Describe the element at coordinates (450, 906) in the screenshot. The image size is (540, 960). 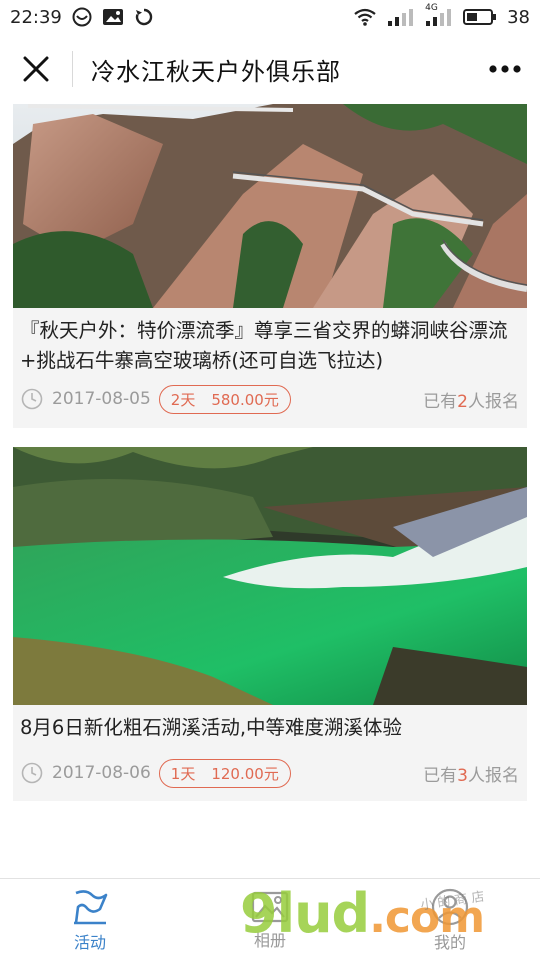
I see `user-icon` at that location.